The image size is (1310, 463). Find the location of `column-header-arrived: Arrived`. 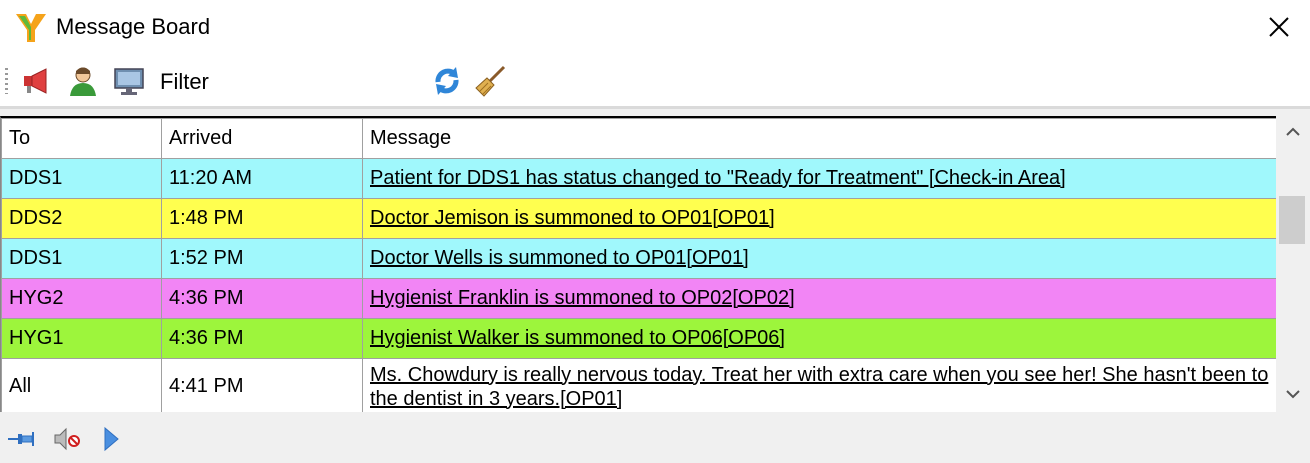

column-header-arrived: Arrived is located at coordinates (262, 138).